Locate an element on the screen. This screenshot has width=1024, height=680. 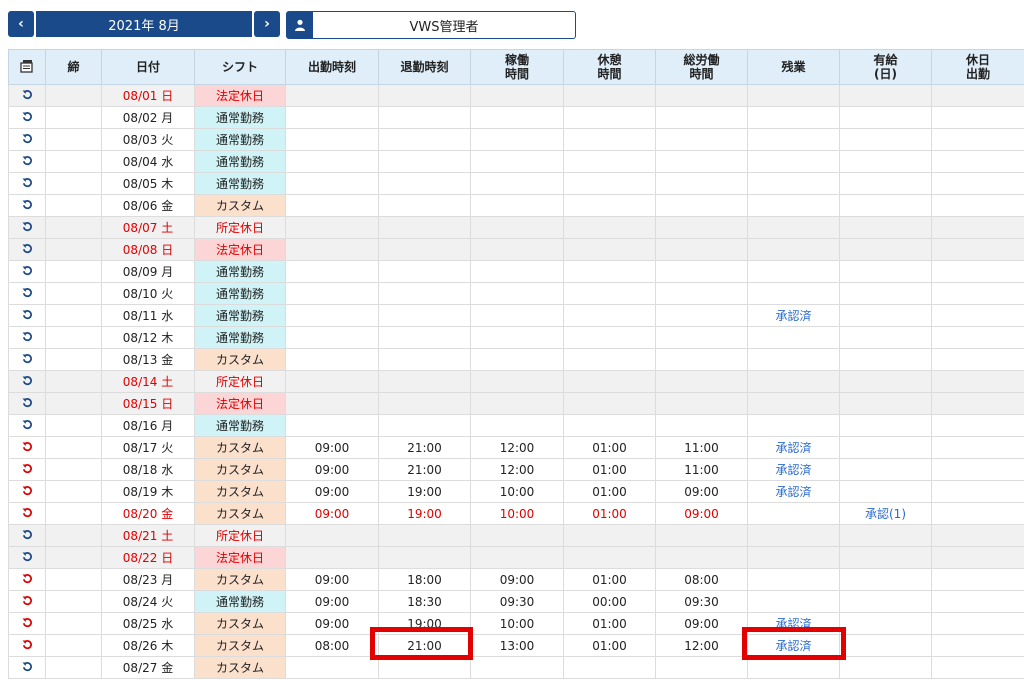
start-time-cell: 09:00 is located at coordinates (332, 601).